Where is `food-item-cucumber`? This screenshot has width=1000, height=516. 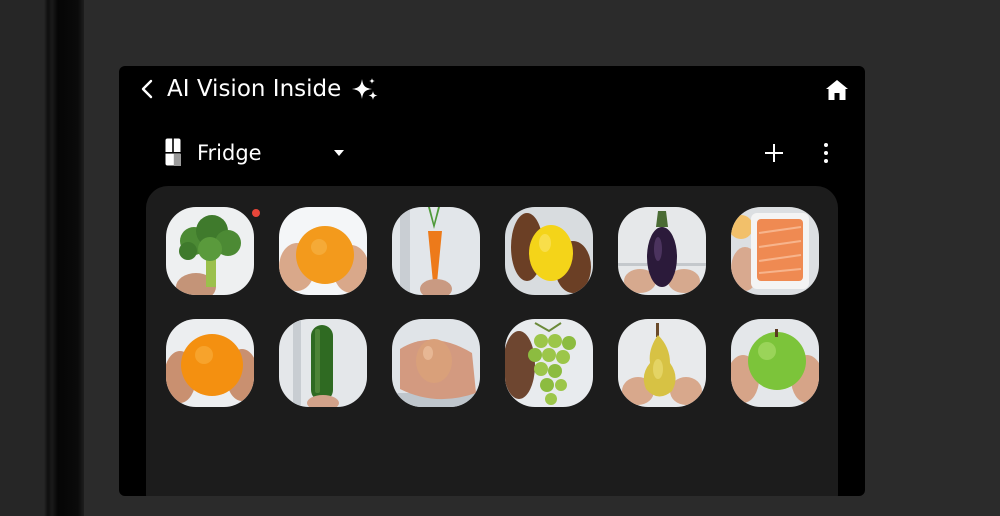
food-item-cucumber is located at coordinates (323, 363).